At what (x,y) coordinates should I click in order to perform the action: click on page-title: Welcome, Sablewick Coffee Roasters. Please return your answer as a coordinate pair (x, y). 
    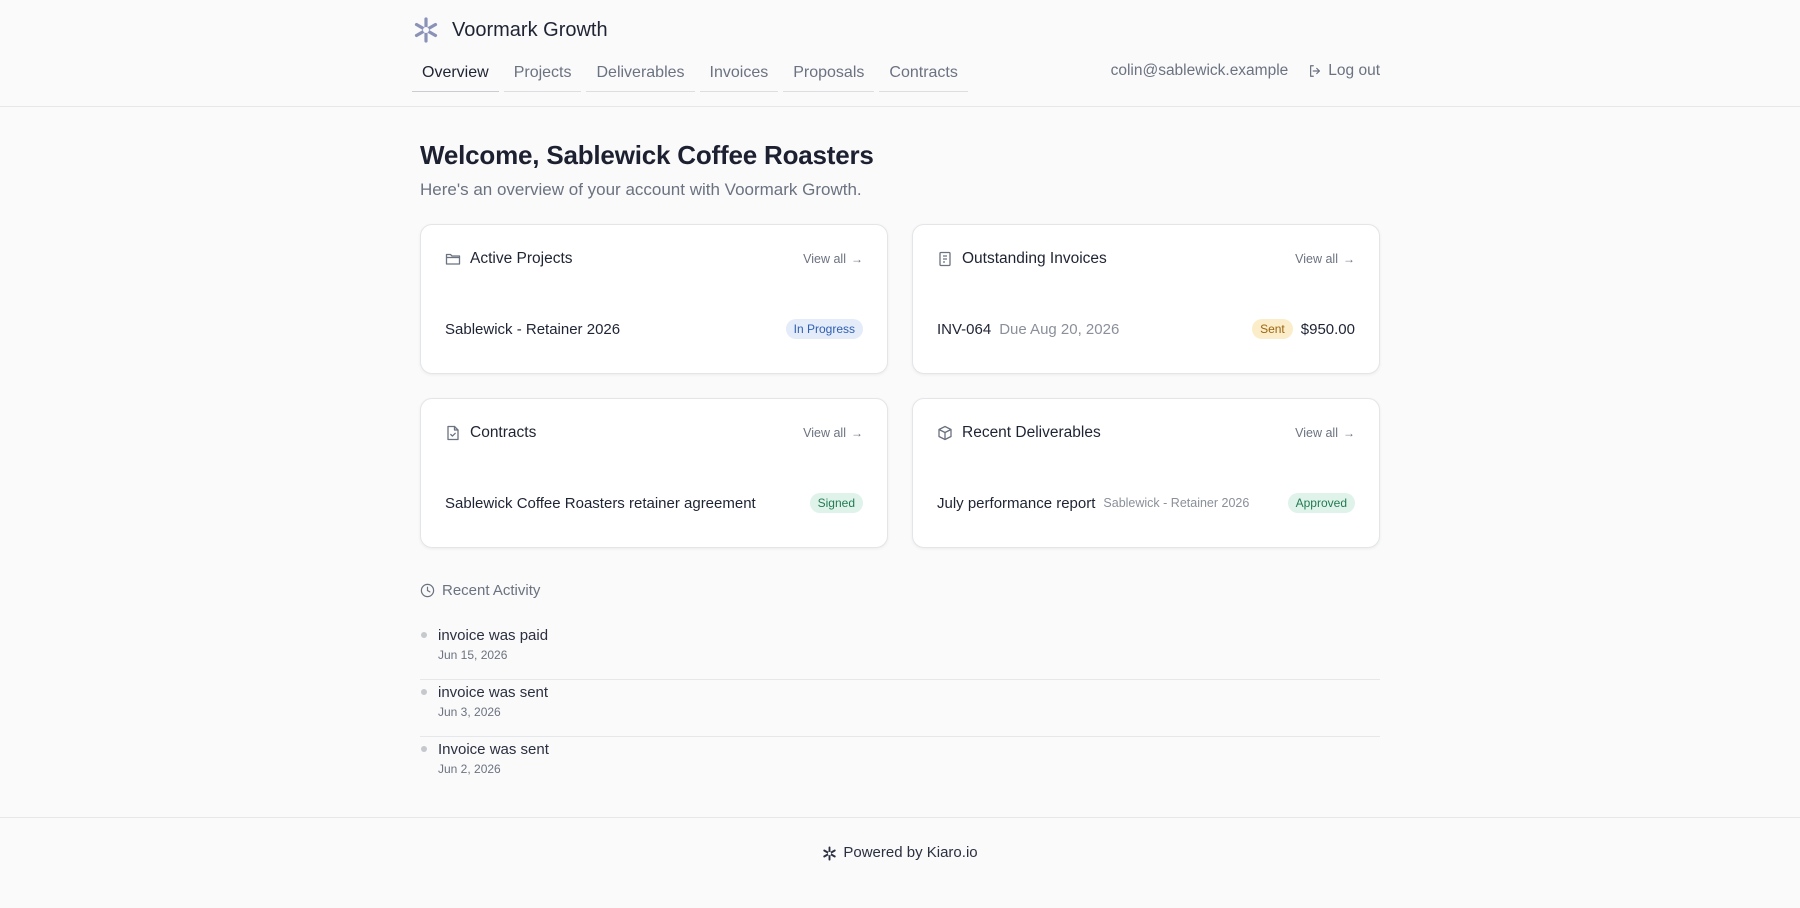
    Looking at the image, I should click on (647, 155).